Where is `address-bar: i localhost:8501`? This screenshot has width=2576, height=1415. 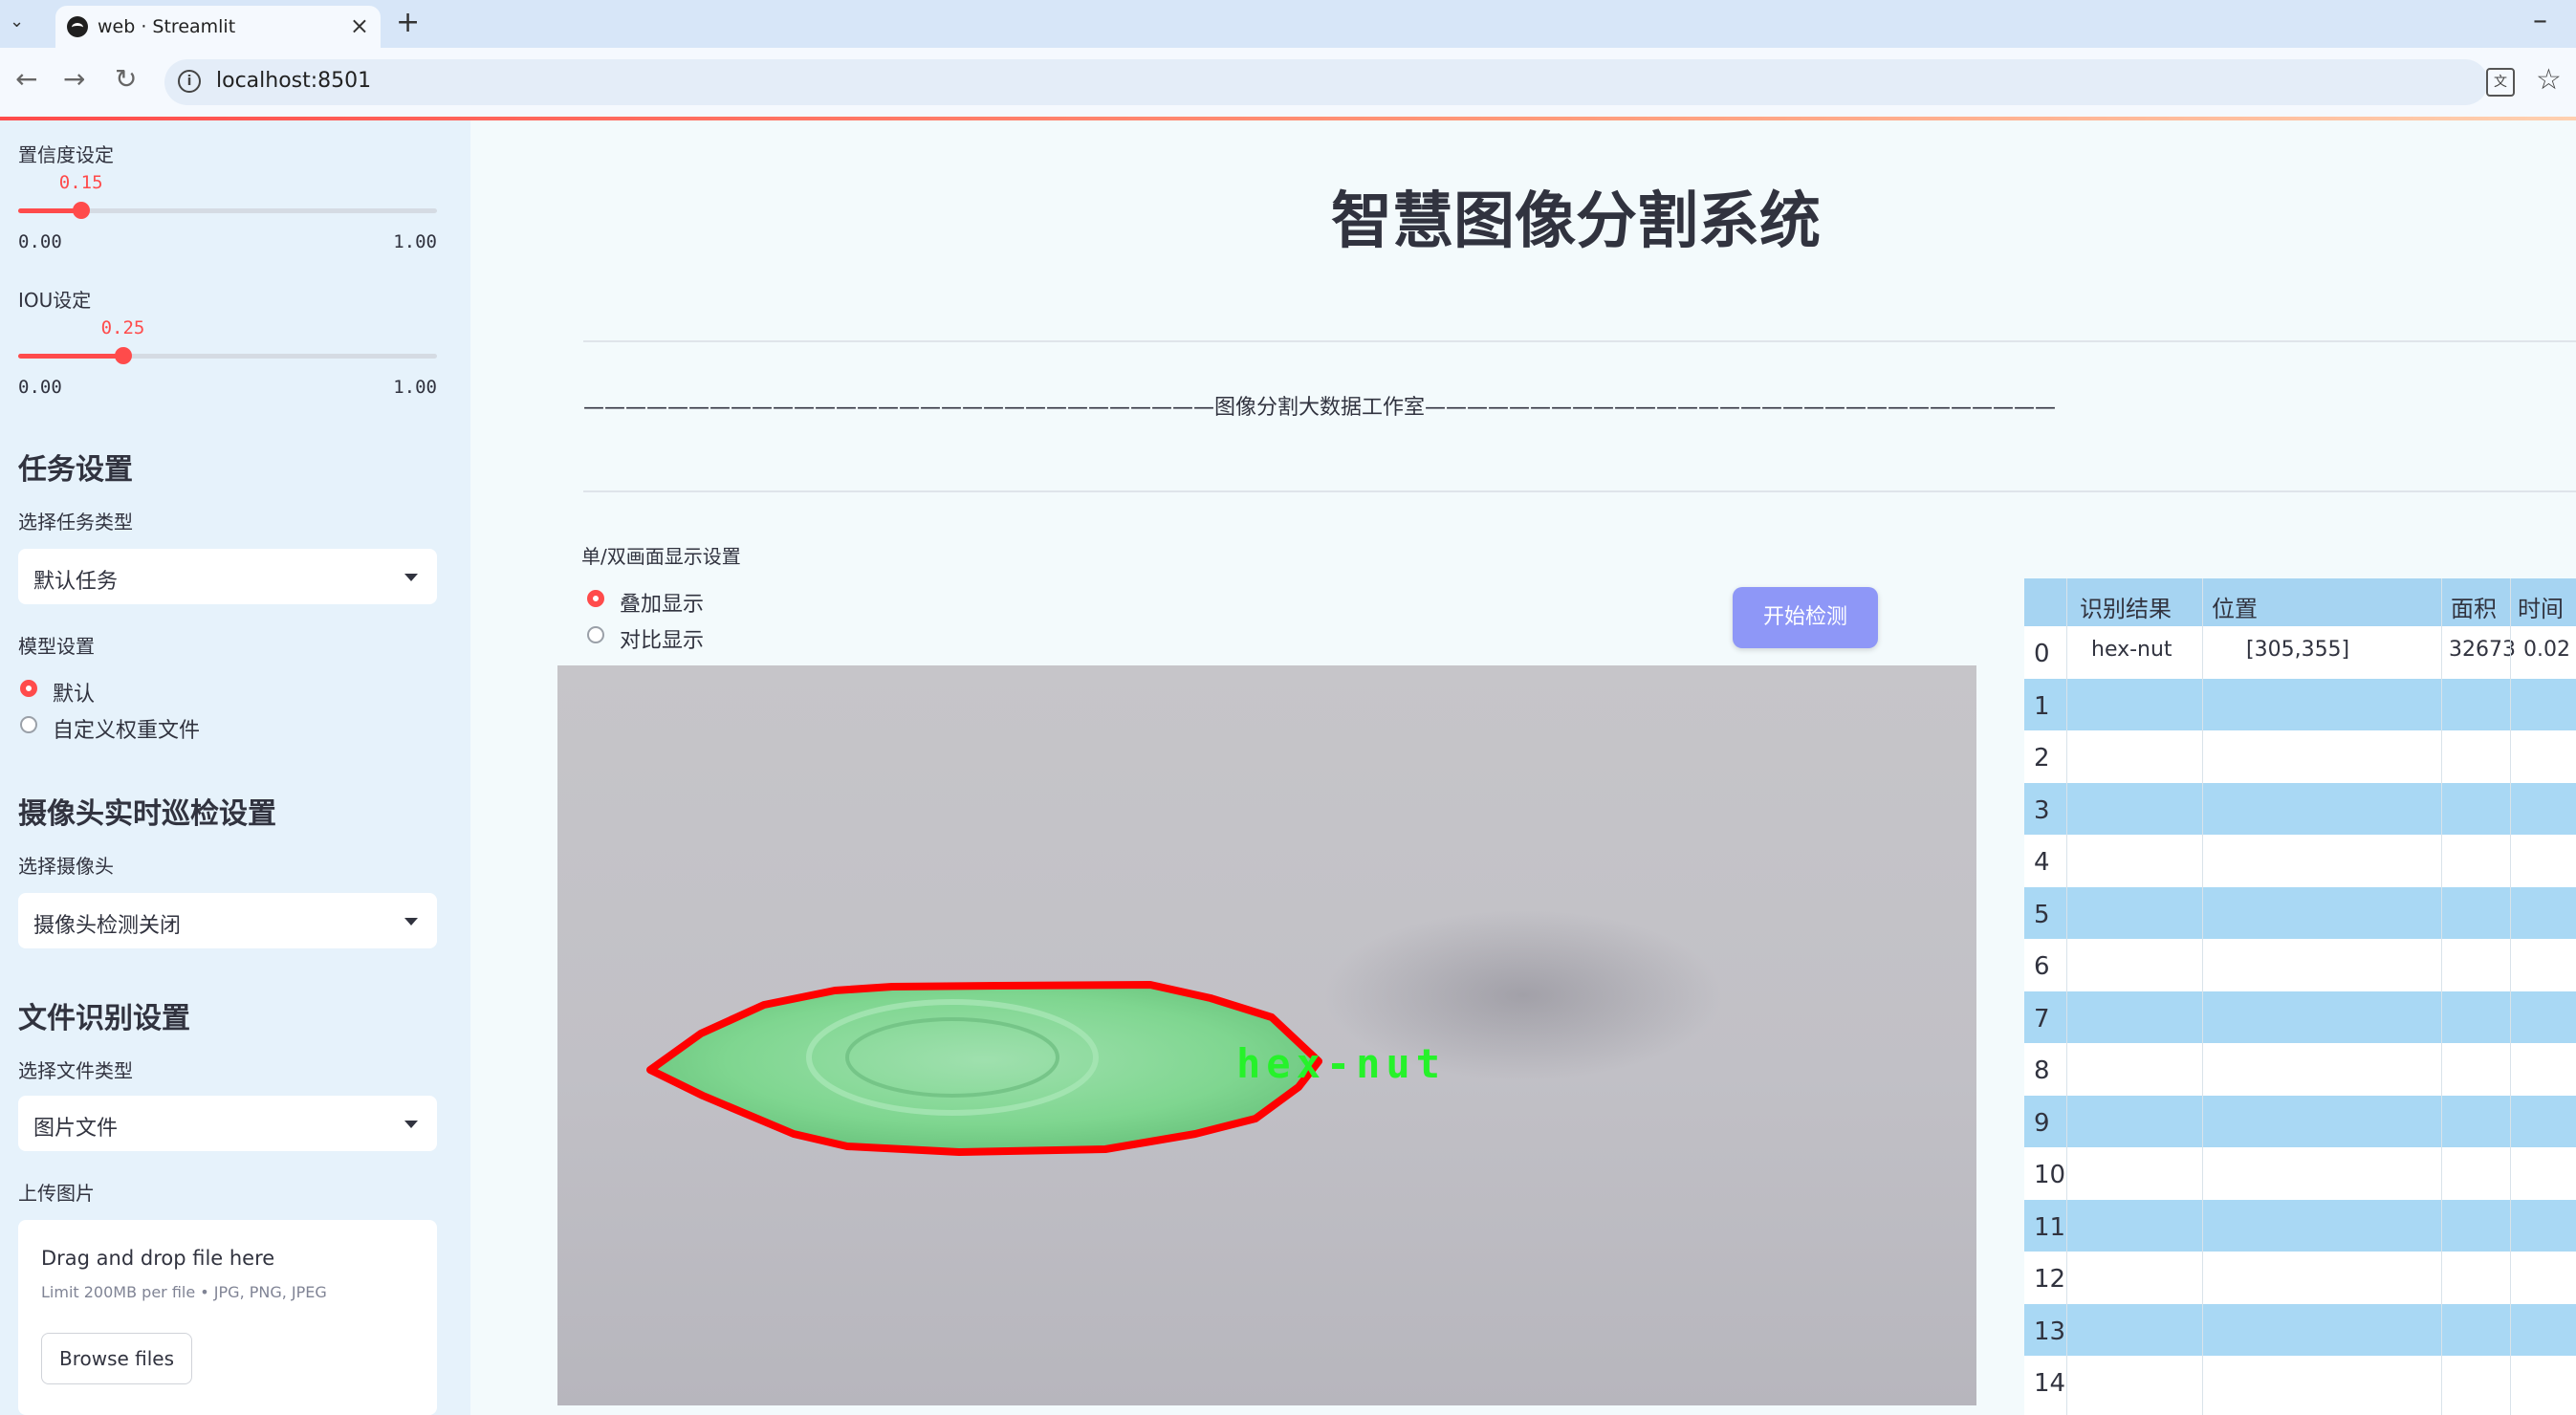 address-bar: i localhost:8501 is located at coordinates (1326, 82).